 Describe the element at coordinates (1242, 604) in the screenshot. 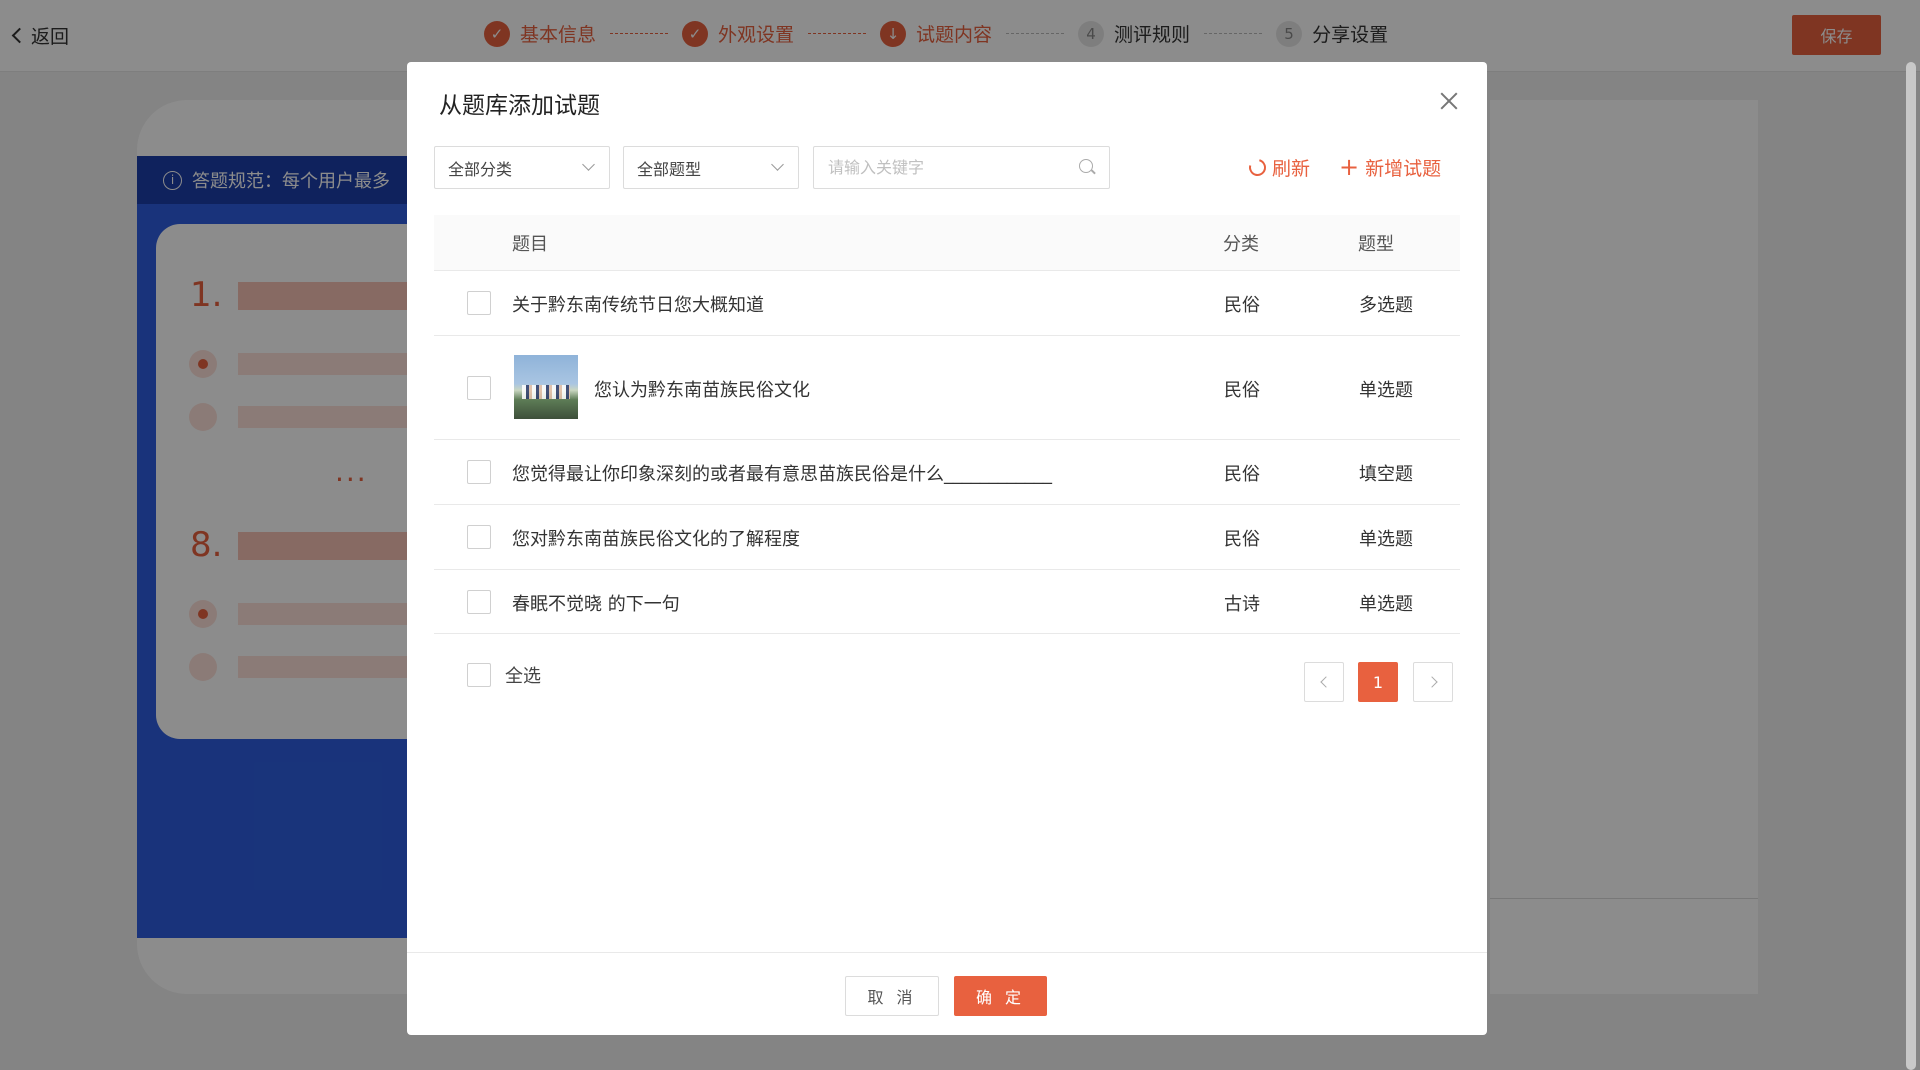

I see `question-category: 古诗` at that location.